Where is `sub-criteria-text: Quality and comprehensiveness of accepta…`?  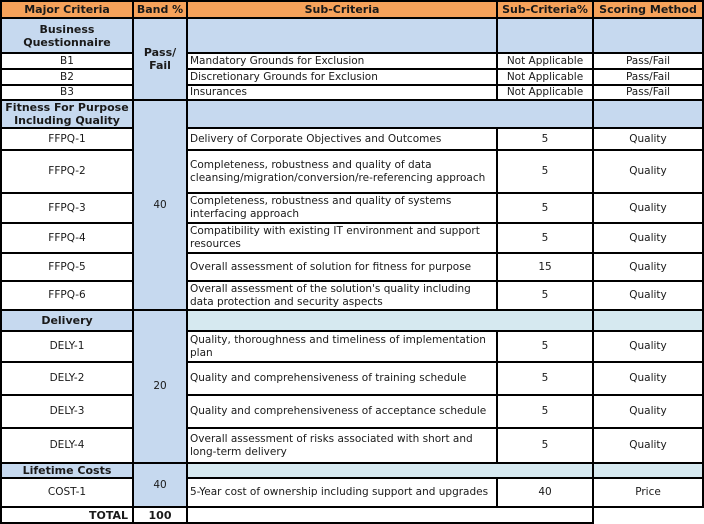
sub-criteria-text: Quality and comprehensiveness of accepta… is located at coordinates (342, 411).